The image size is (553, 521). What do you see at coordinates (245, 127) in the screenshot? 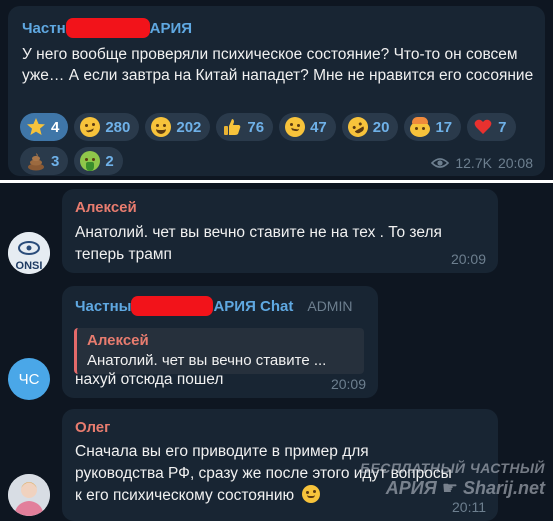
I see `reaction-thumbs-up: 76` at bounding box center [245, 127].